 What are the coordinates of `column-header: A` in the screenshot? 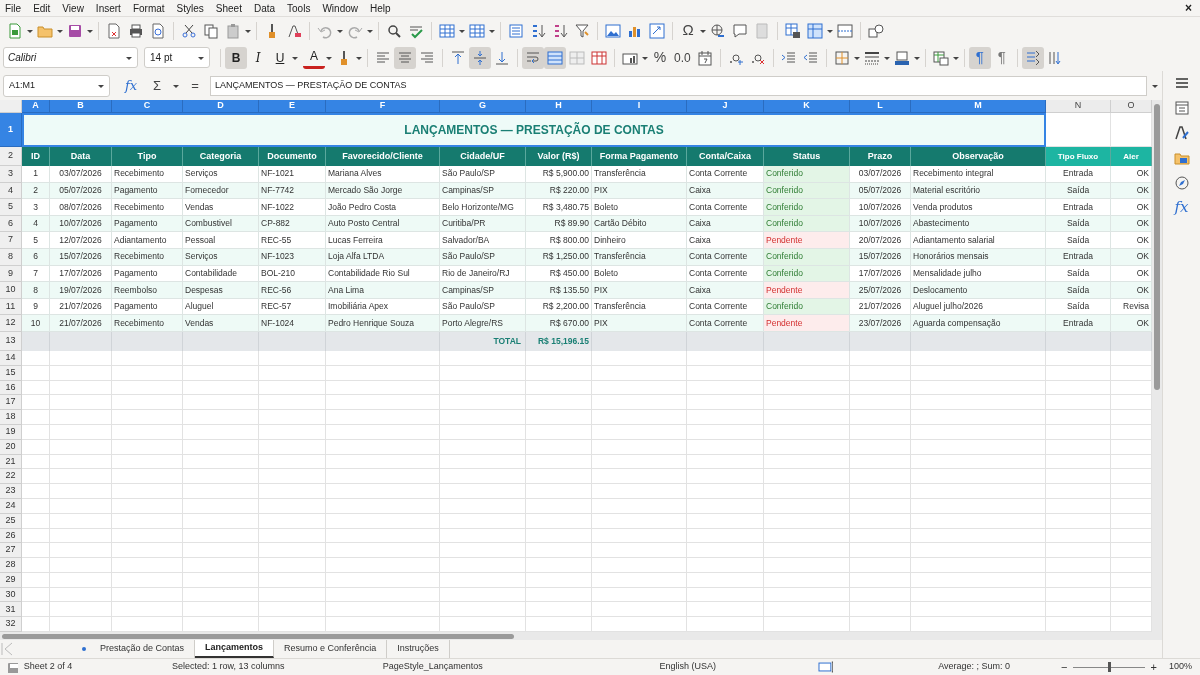 It's located at (36, 106).